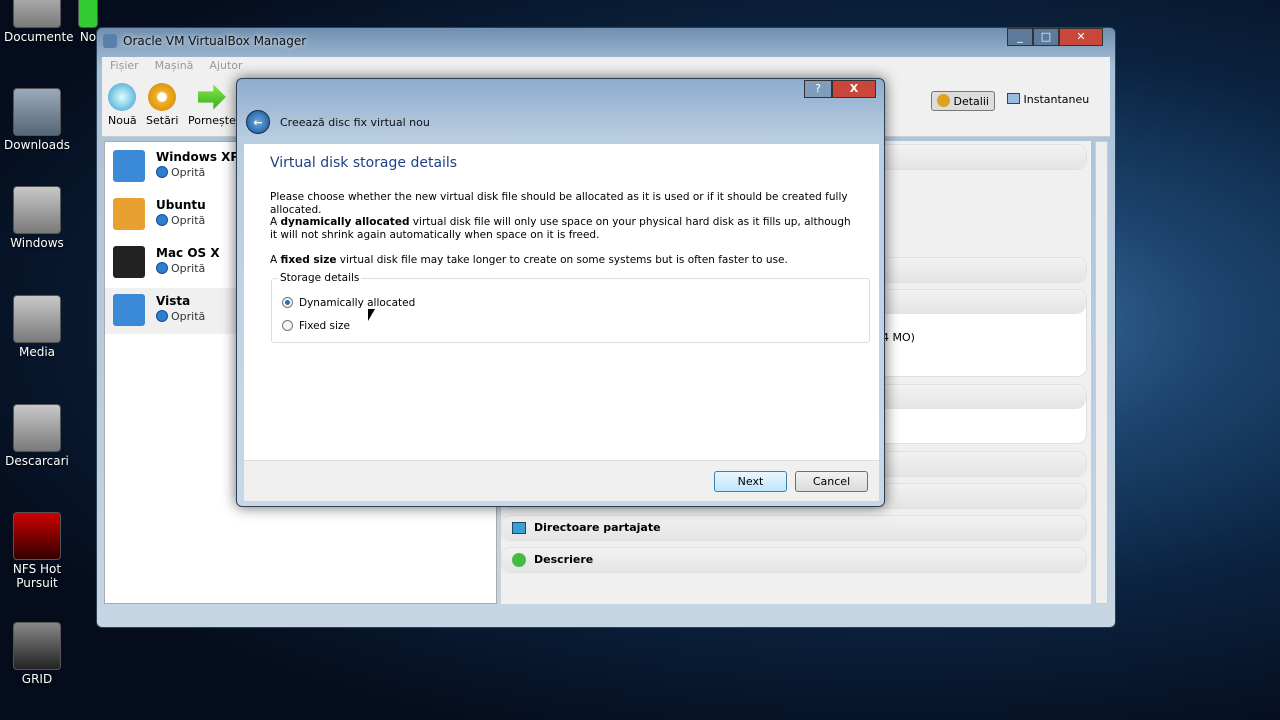 The height and width of the screenshot is (720, 1280). I want to click on new-icon, so click(122, 97).